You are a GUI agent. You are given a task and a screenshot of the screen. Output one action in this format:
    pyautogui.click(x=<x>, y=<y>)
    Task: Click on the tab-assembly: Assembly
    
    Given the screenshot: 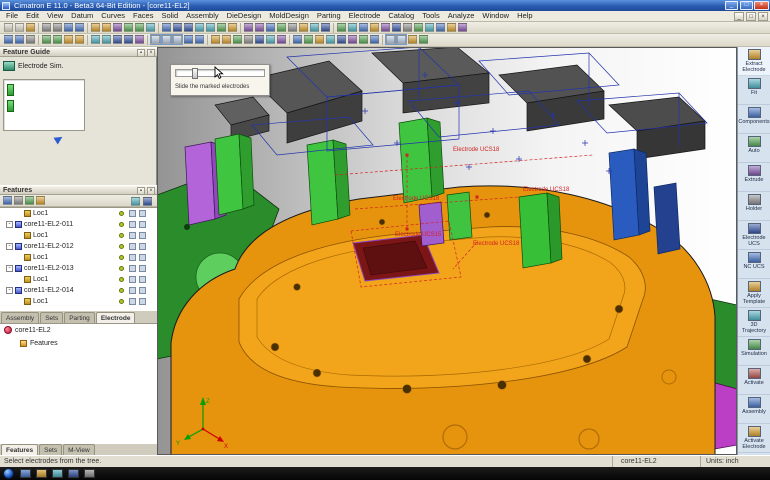 What is the action you would take?
    pyautogui.click(x=20, y=317)
    